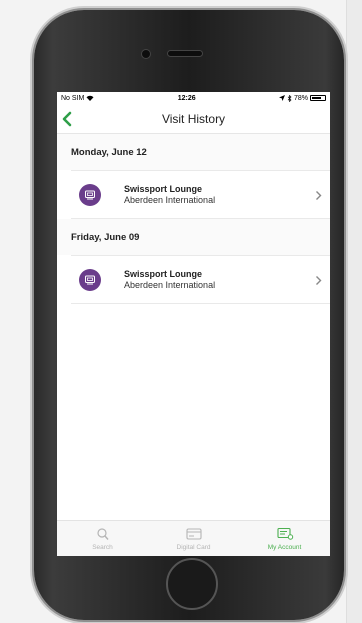 This screenshot has height=623, width=362. What do you see at coordinates (193, 152) in the screenshot?
I see `date-header: Monday, June 12` at bounding box center [193, 152].